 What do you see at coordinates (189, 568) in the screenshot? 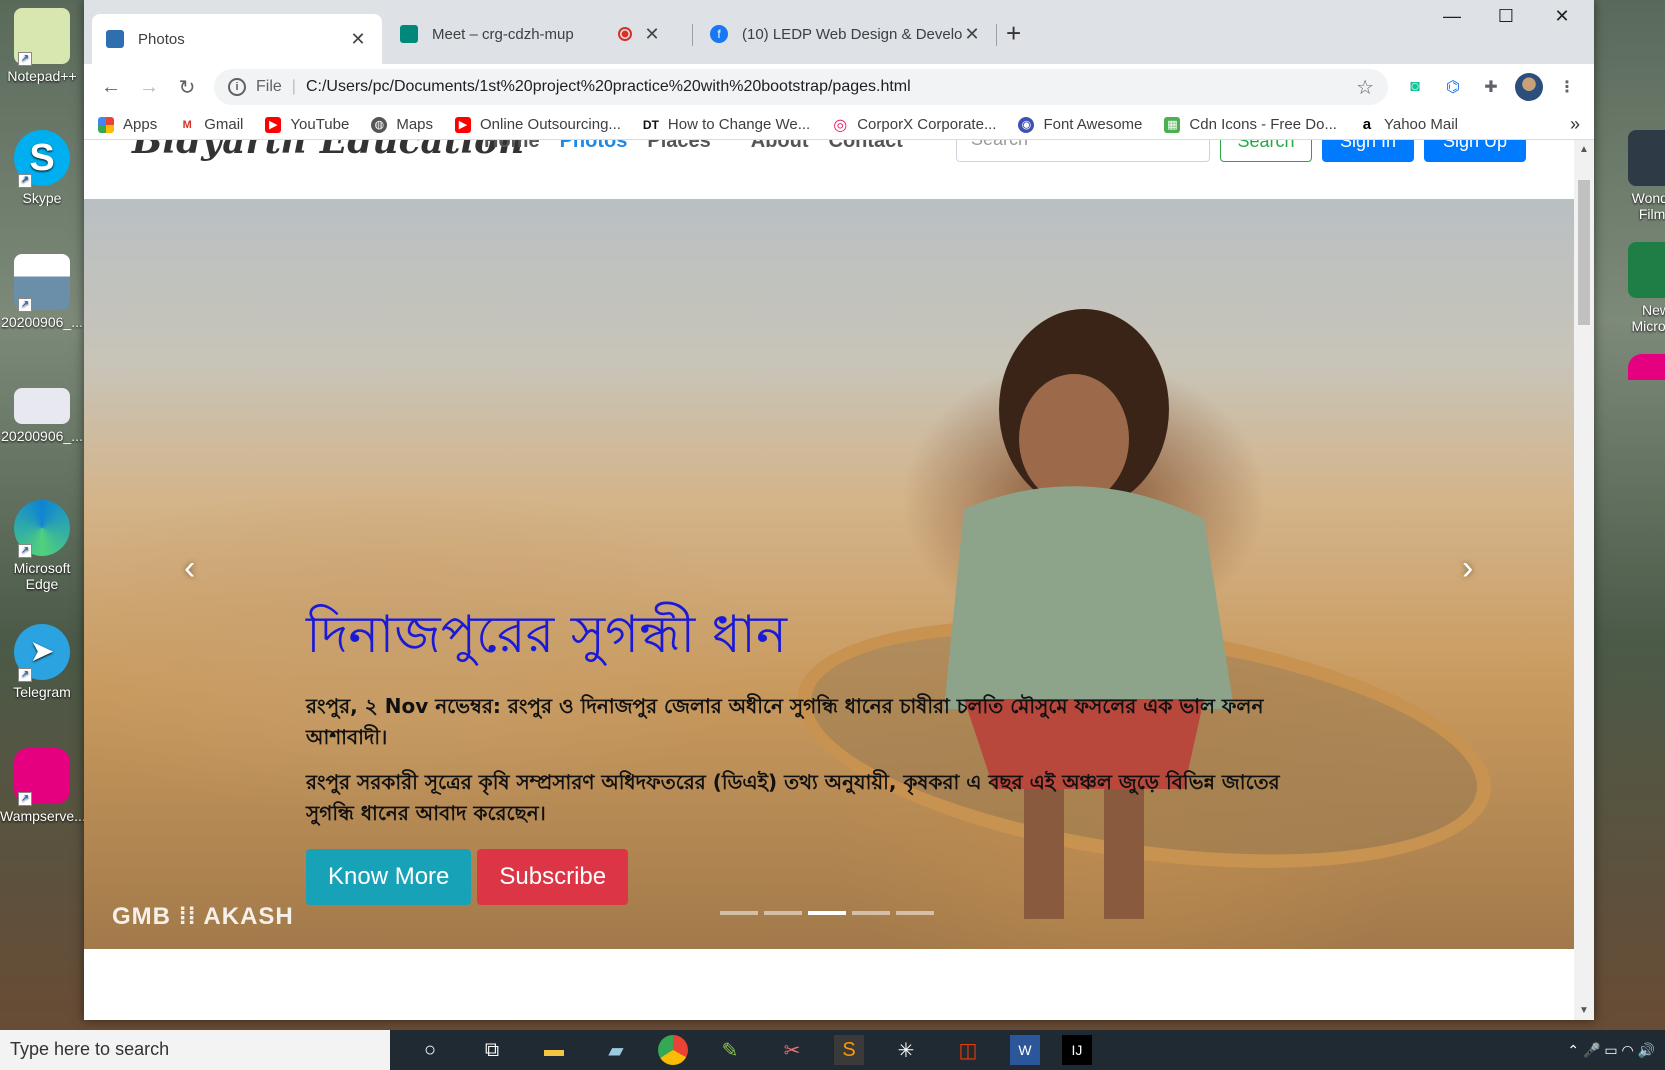
I see `carousel-prev-icon: ‹` at bounding box center [189, 568].